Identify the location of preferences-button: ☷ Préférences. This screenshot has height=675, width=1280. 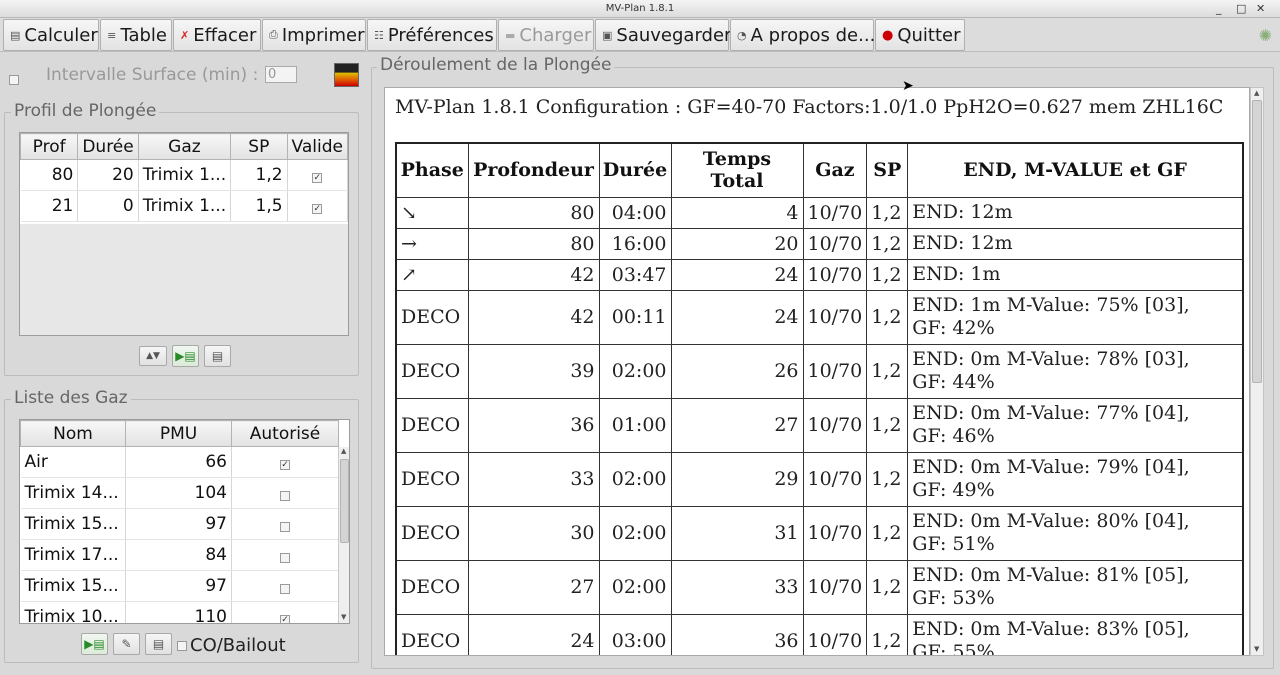
(432, 35).